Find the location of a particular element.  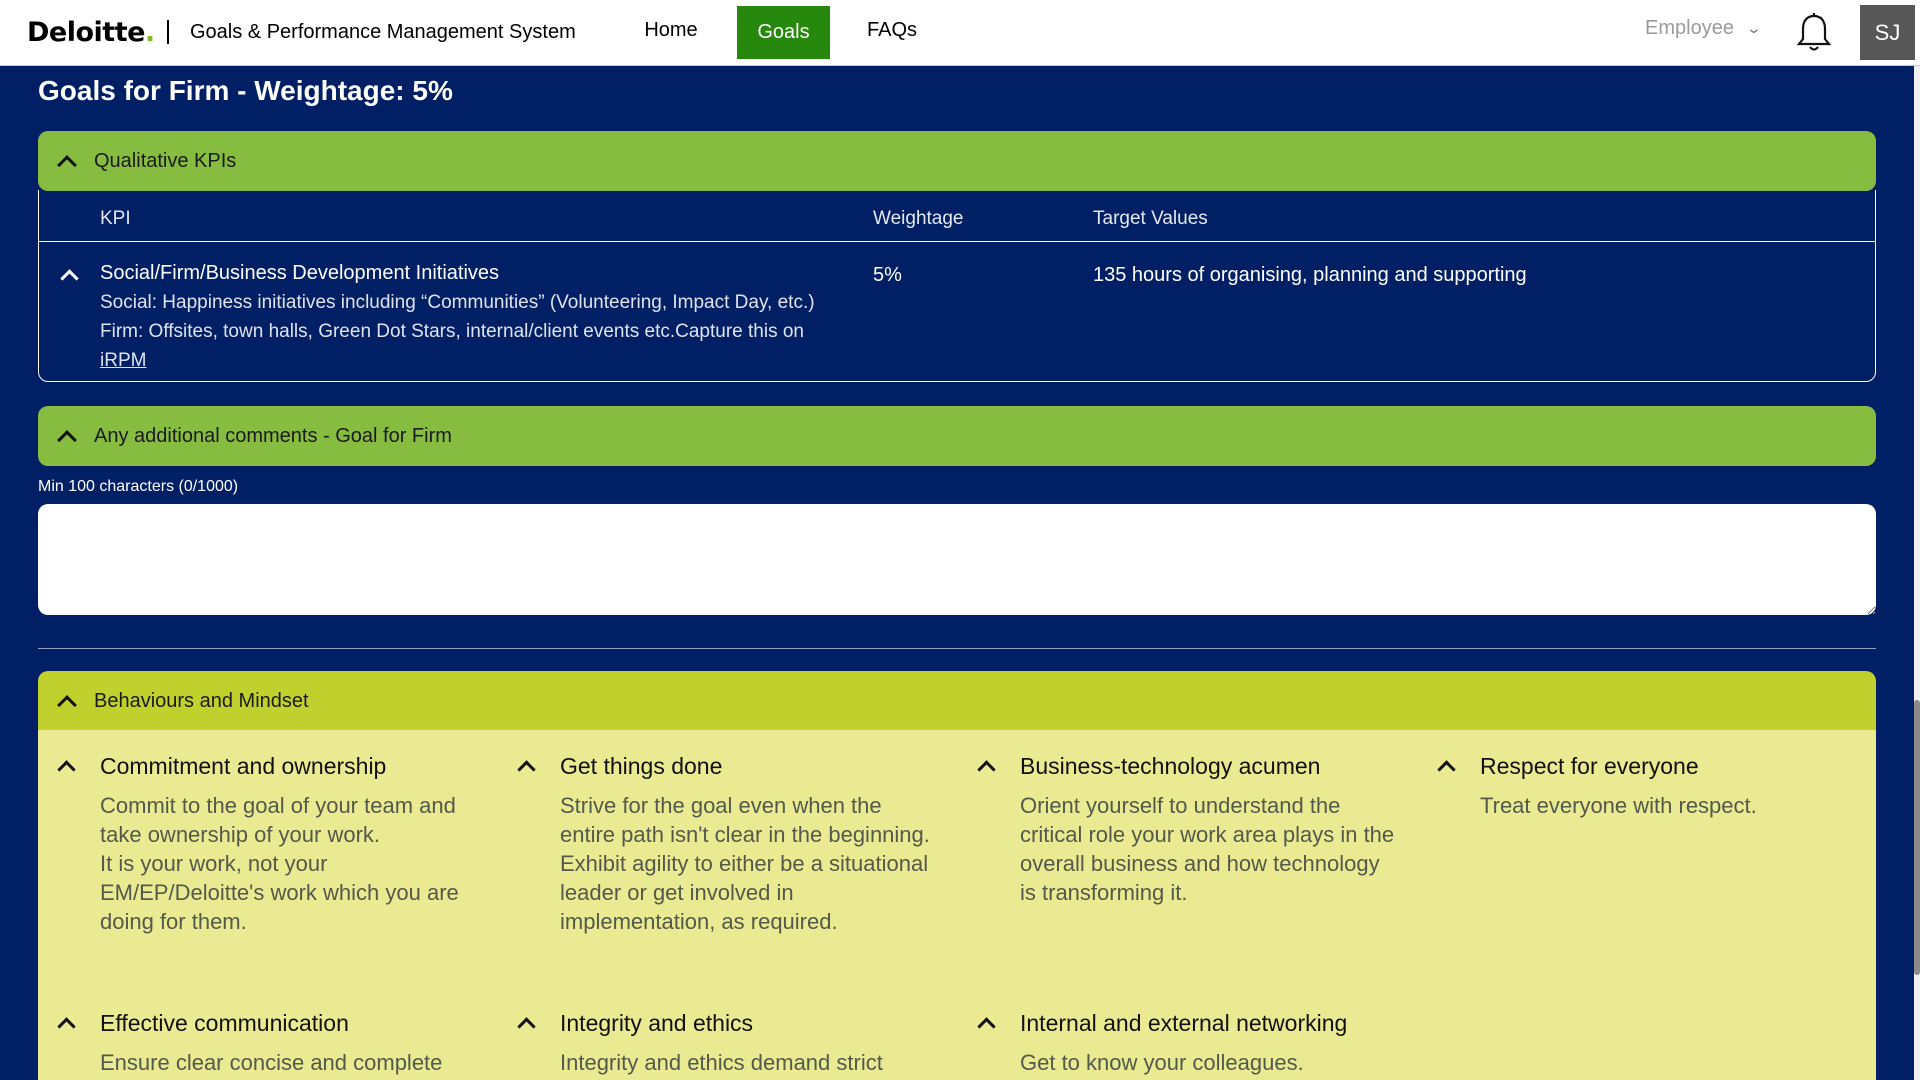

bell-icon is located at coordinates (1814, 33).